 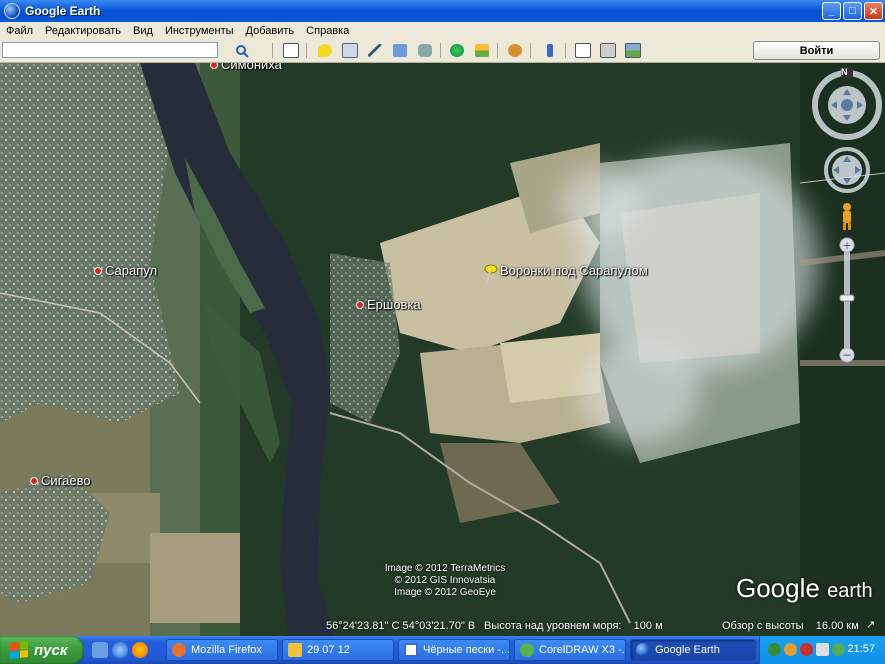 I want to click on menu-add: Добавить, so click(x=270, y=31).